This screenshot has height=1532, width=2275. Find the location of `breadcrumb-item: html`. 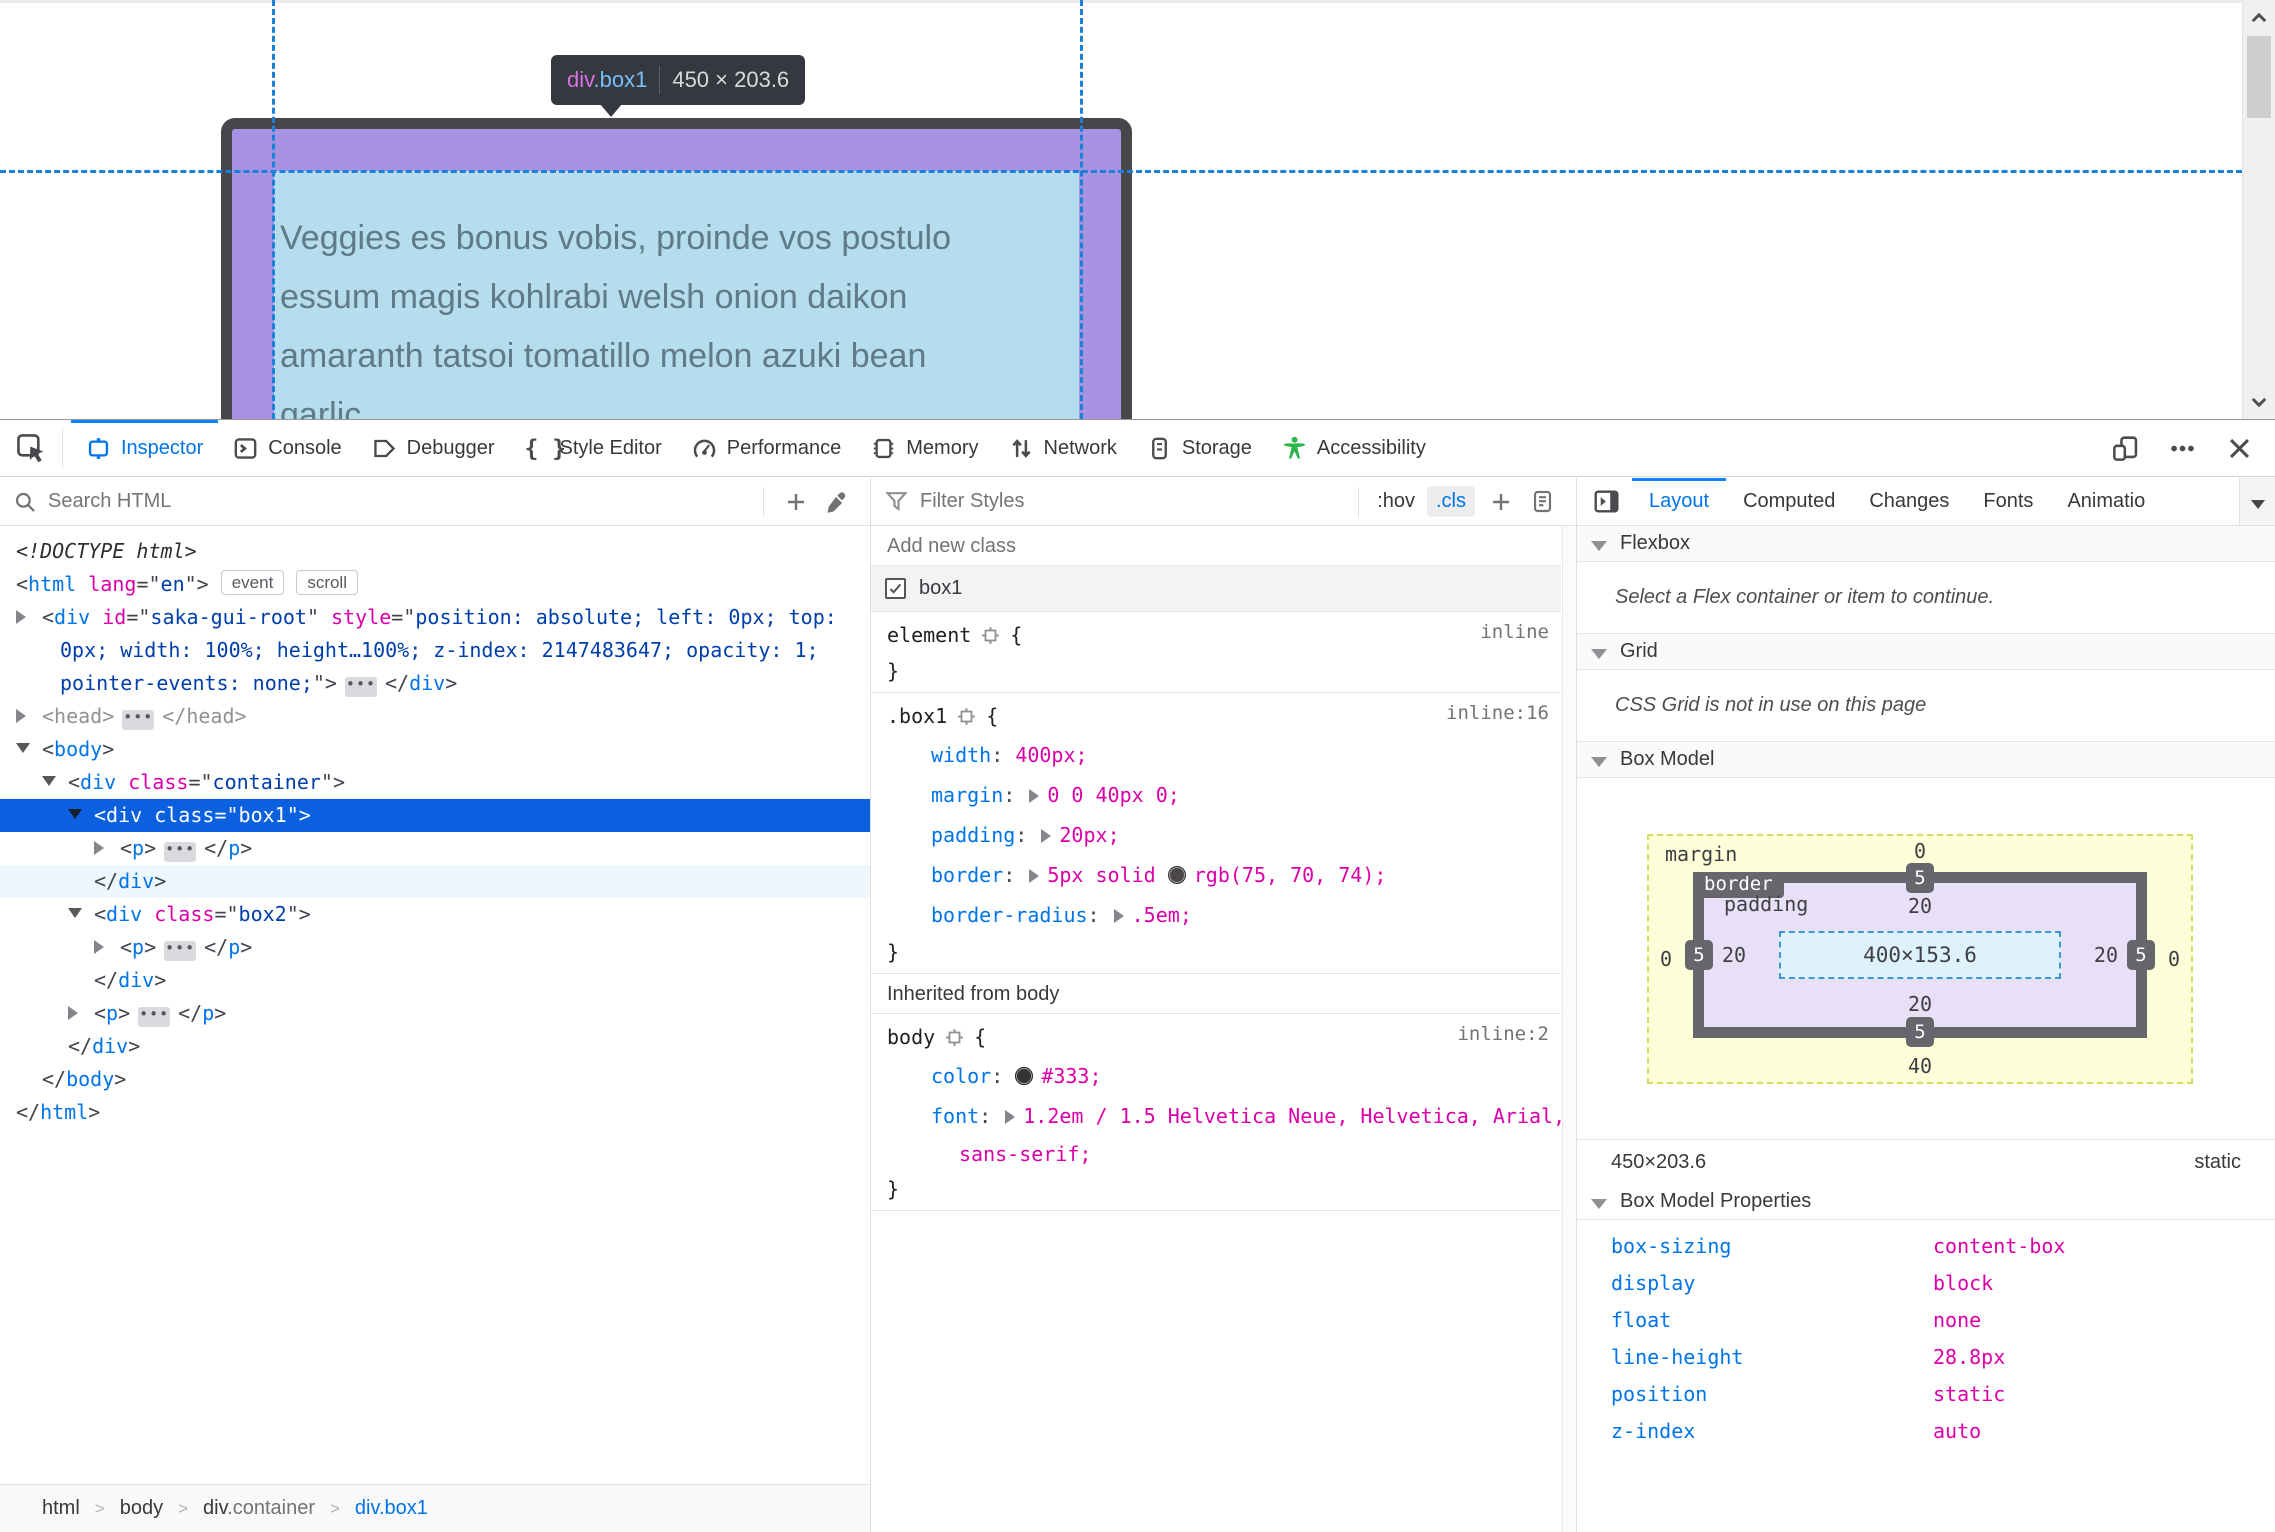

breadcrumb-item: html is located at coordinates (61, 1508).